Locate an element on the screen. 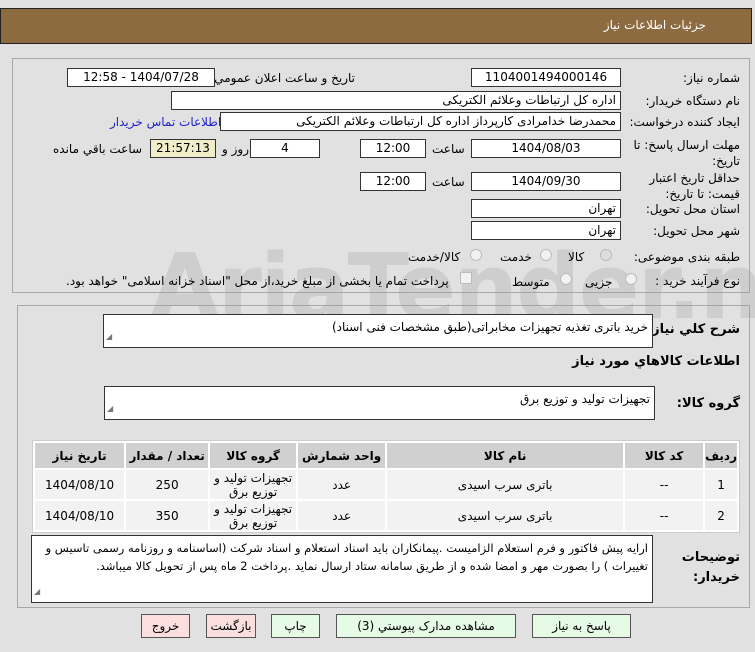  col-unit: واحد شمارش is located at coordinates (342, 455).